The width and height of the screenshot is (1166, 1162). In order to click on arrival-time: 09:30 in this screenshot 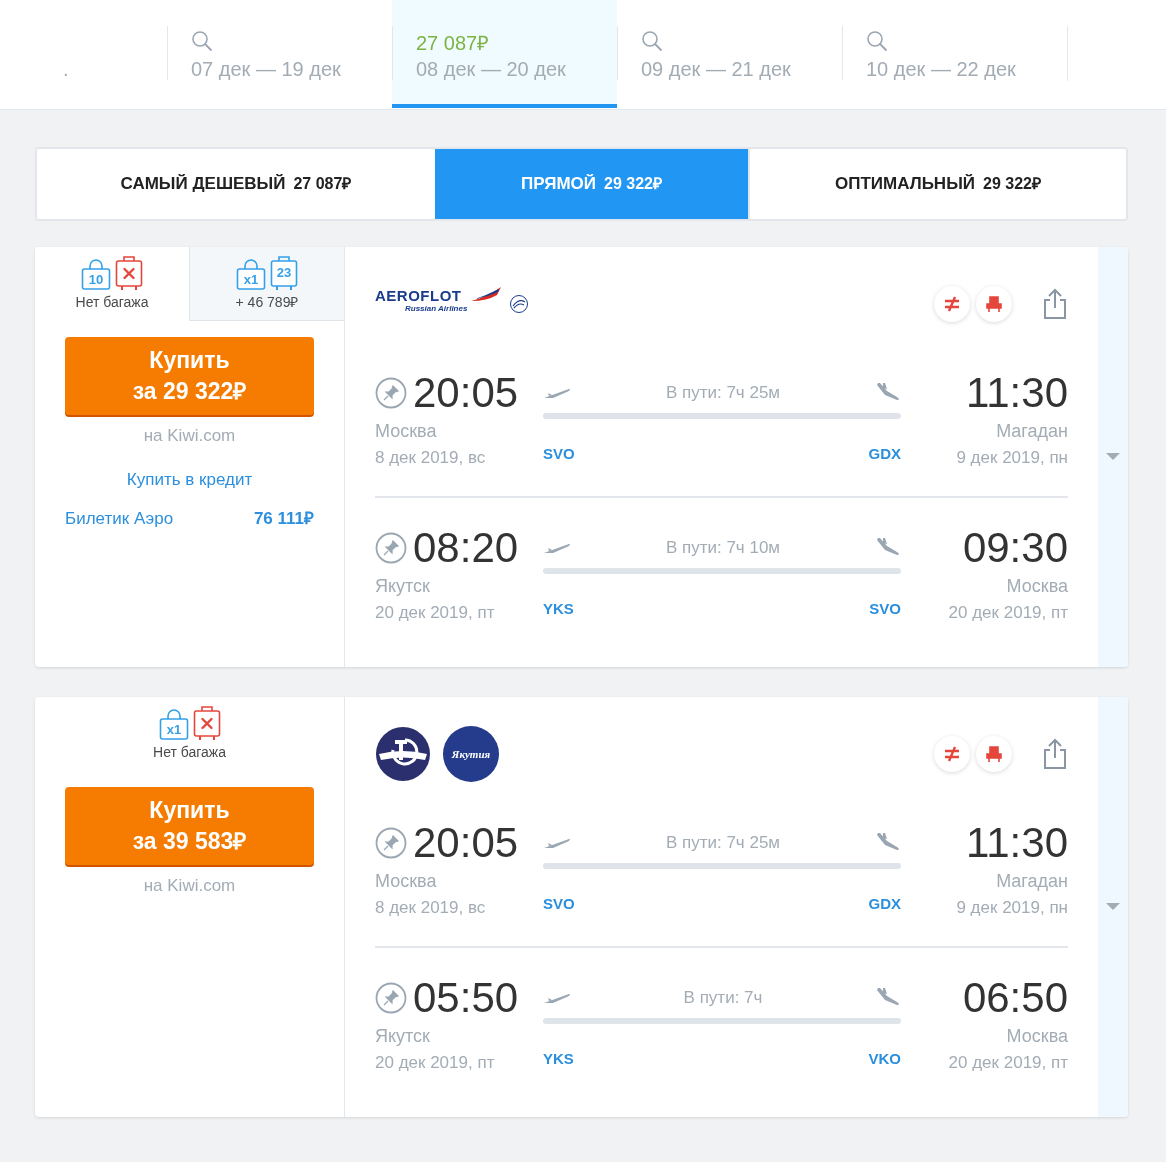, I will do `click(1015, 548)`.